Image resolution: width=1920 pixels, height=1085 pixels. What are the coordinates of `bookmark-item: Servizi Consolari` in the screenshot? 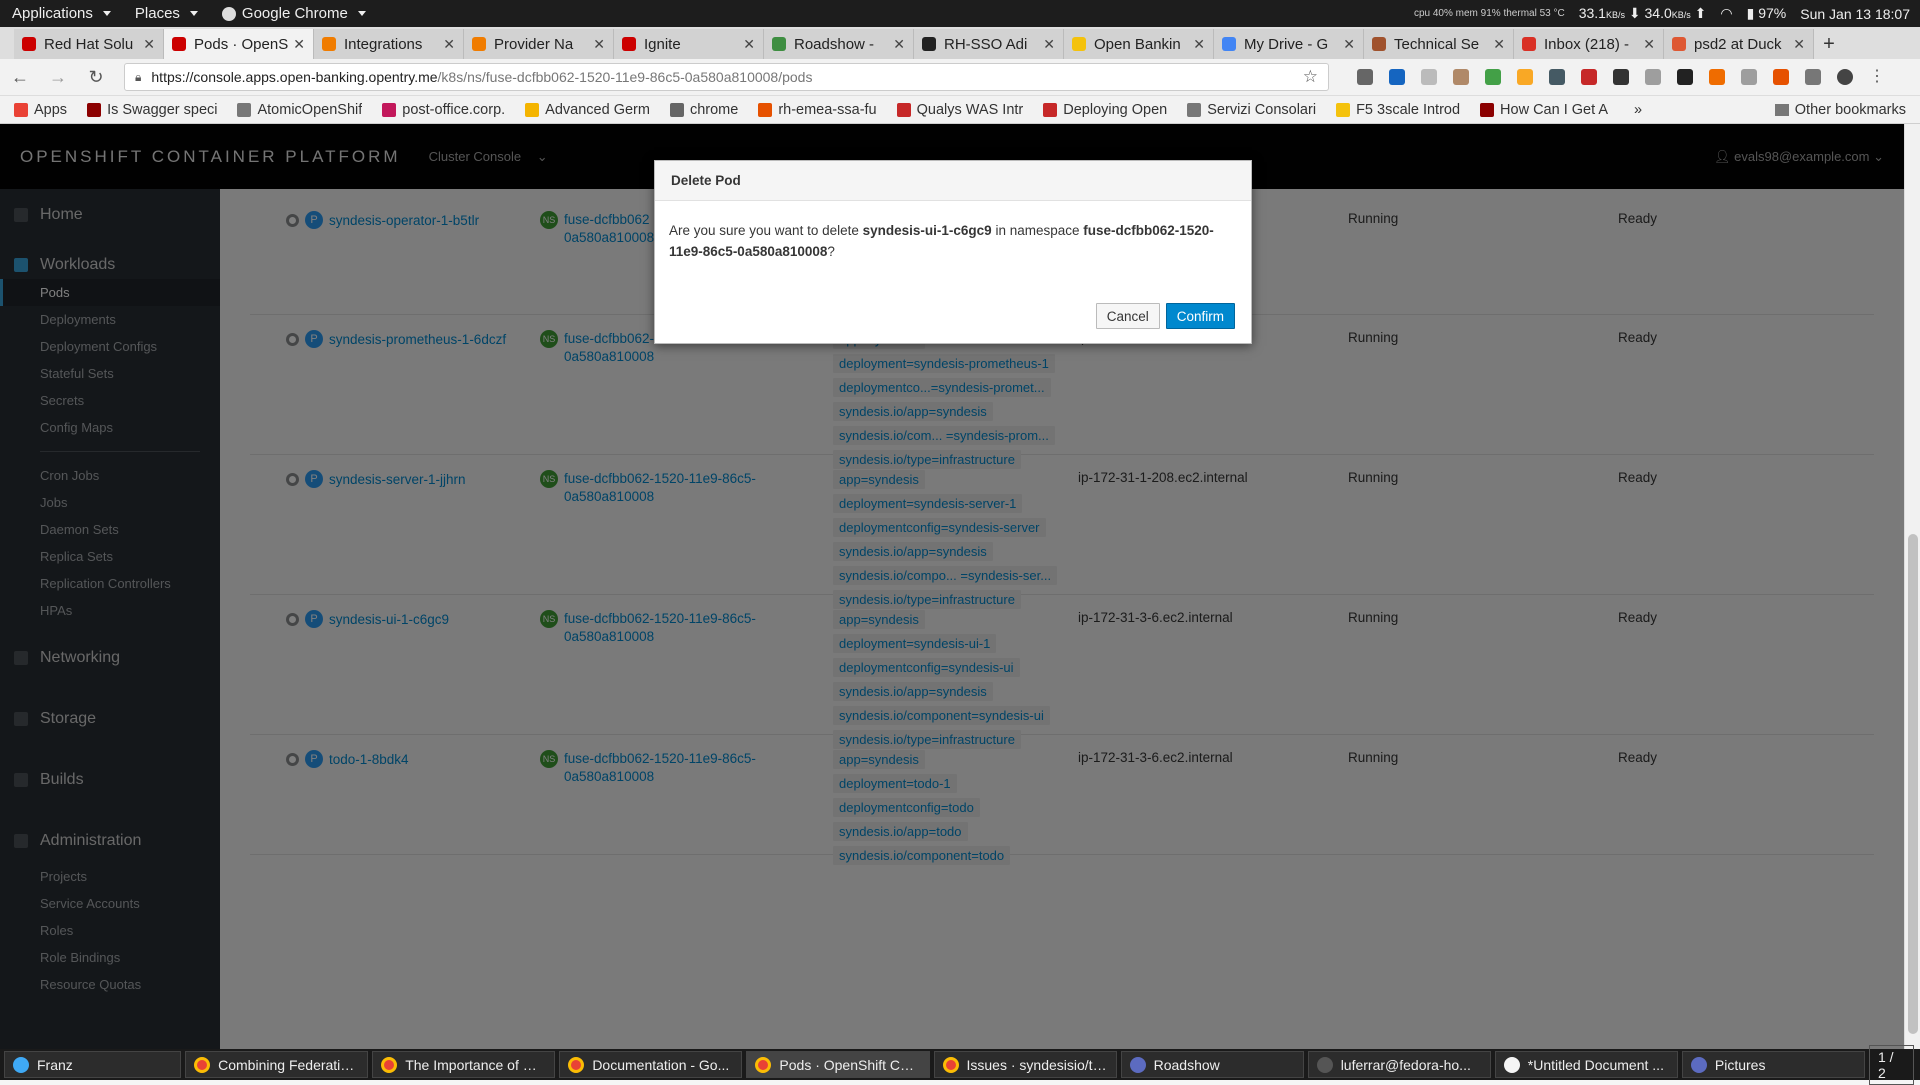 It's located at (1251, 110).